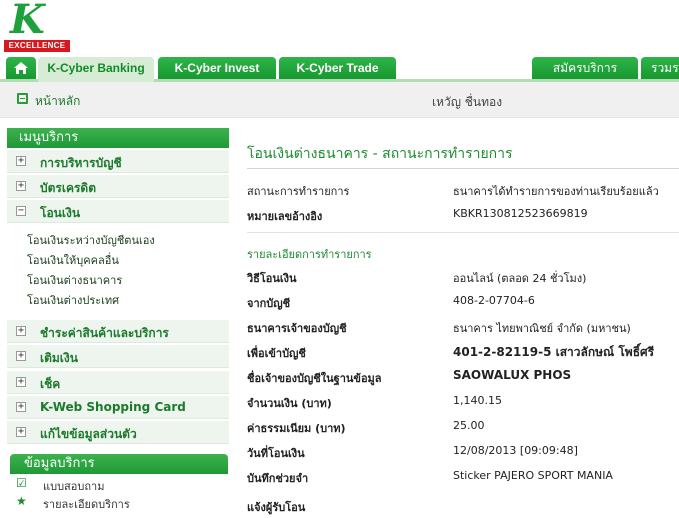  Describe the element at coordinates (339, 100) in the screenshot. I see `sub-header: หน้าหลัก เหวัญ ชื่นทอง` at that location.